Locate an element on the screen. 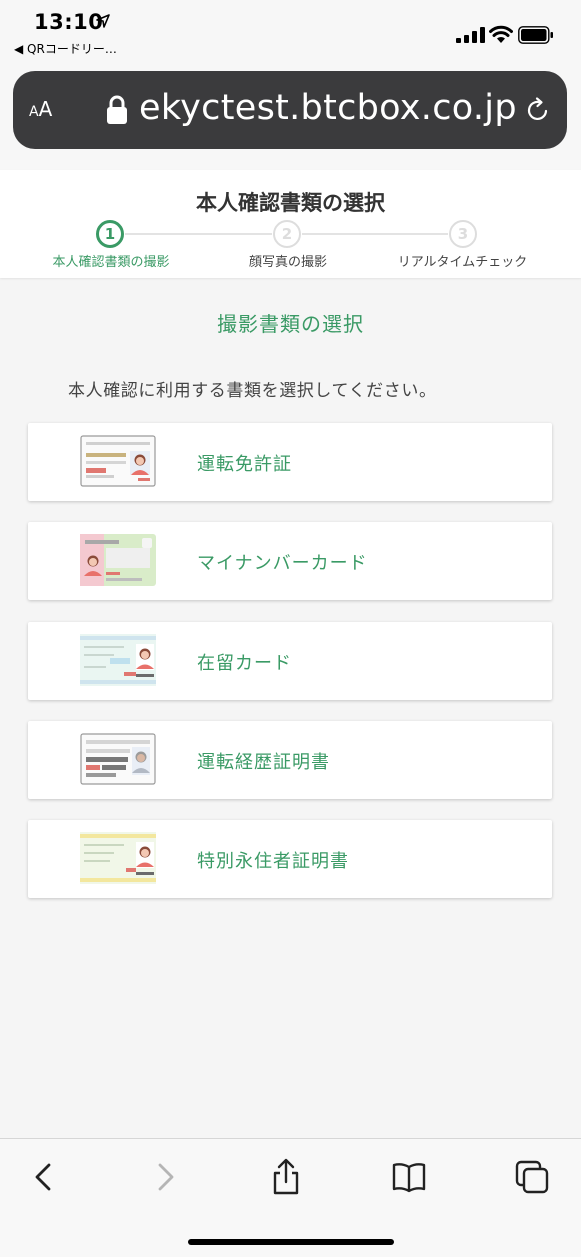 The width and height of the screenshot is (581, 1257). status-time: 13:10 is located at coordinates (69, 22).